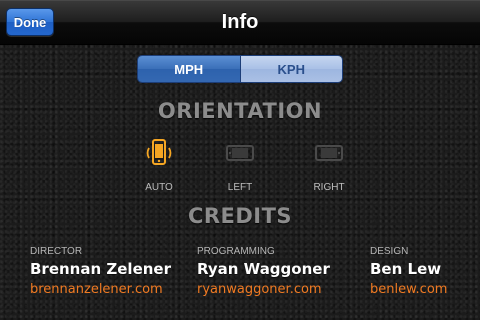 This screenshot has width=480, height=320. What do you see at coordinates (100, 269) in the screenshot?
I see `credit-name: Brennan Zelener` at bounding box center [100, 269].